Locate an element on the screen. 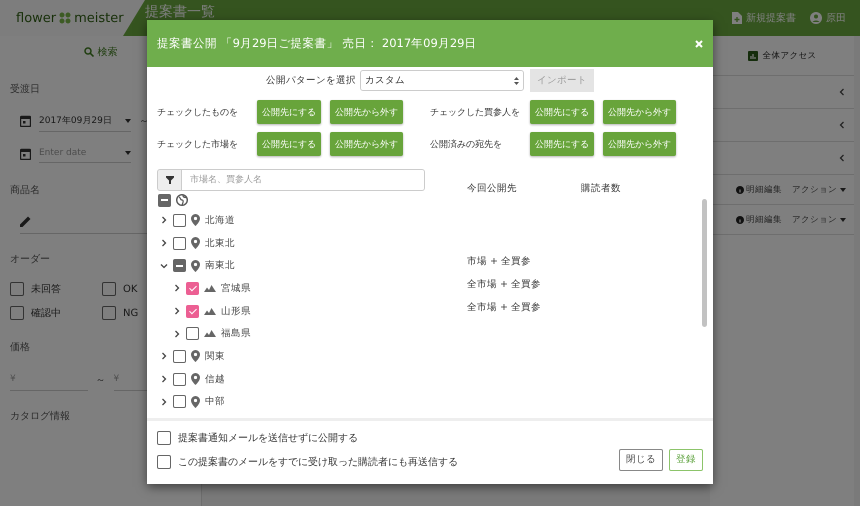 Image resolution: width=860 pixels, height=506 pixels. tree-label: 関東 is located at coordinates (215, 356).